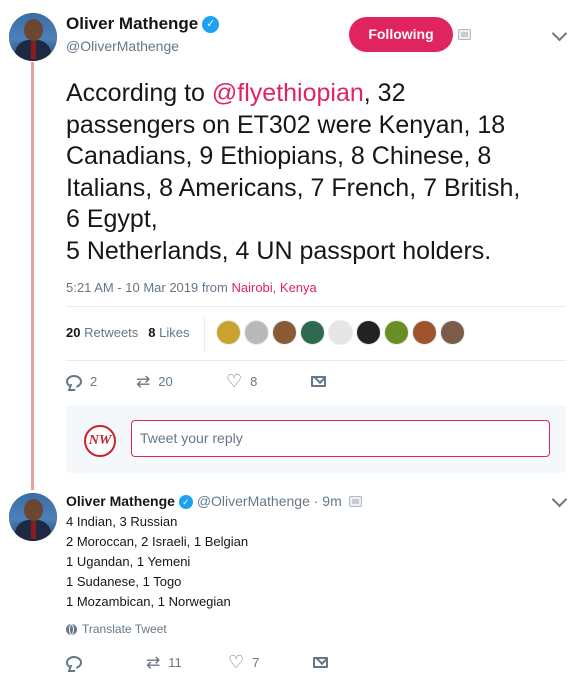 The width and height of the screenshot is (582, 681). What do you see at coordinates (204, 335) in the screenshot?
I see `stats-separator` at bounding box center [204, 335].